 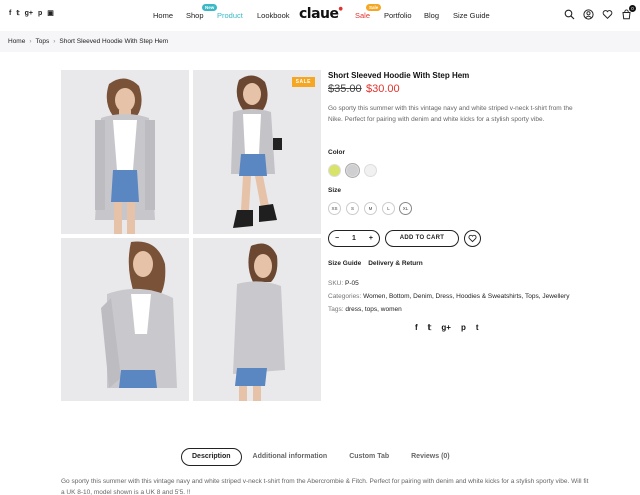 I want to click on price-sale: $30.00, so click(x=383, y=89).